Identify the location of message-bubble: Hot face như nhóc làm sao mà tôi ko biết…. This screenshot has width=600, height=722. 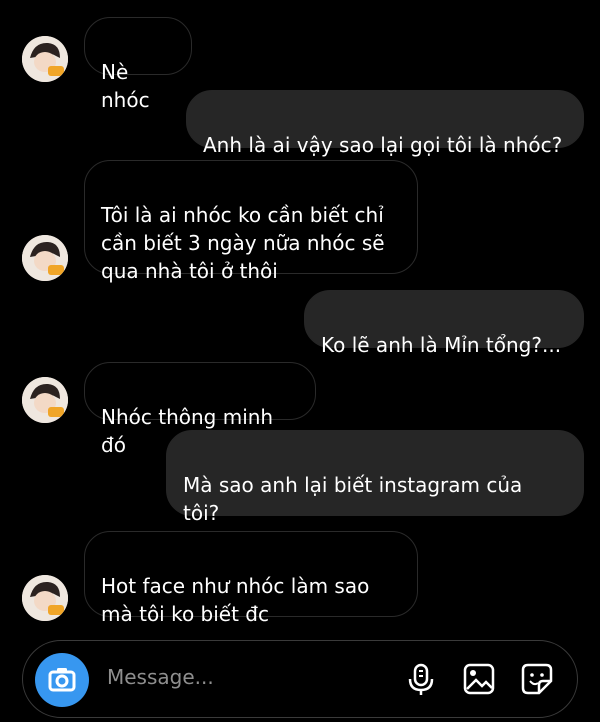
(251, 578).